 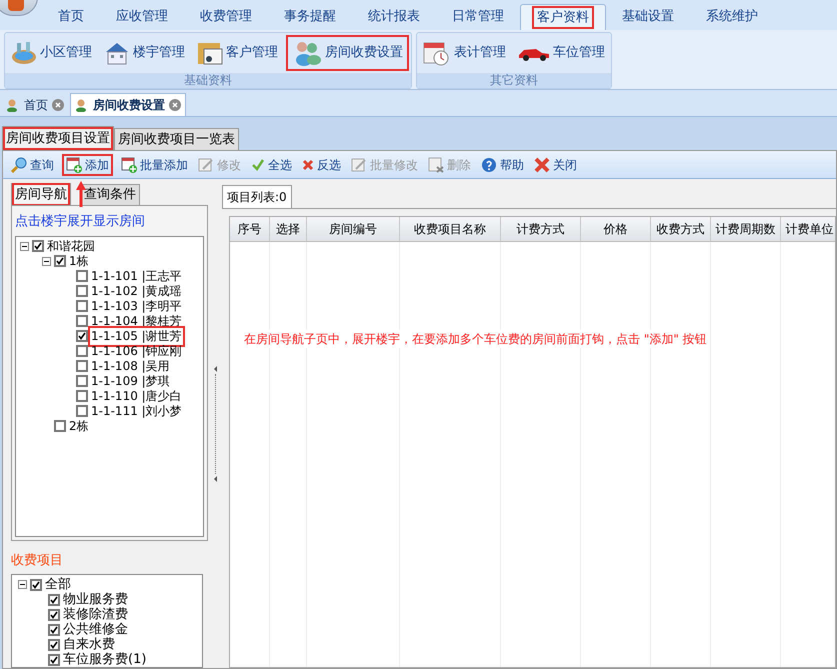 I want to click on menu-tab: 系统维护, so click(x=732, y=17).